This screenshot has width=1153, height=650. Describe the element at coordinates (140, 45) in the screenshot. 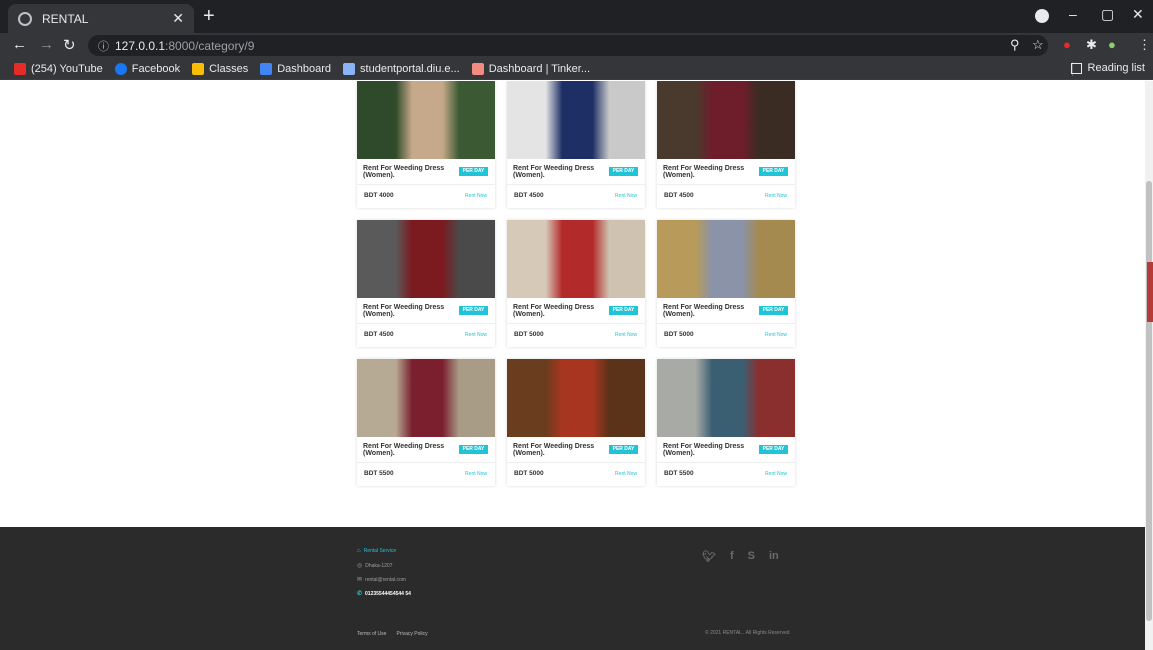

I see `url-host: 127.0.0.1` at that location.